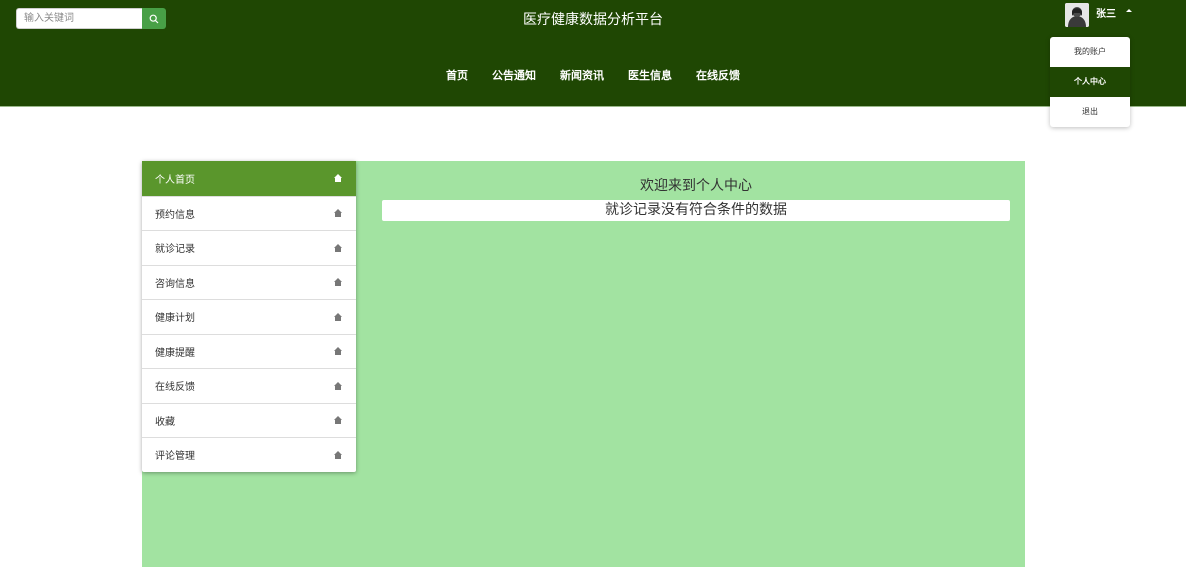 This screenshot has height=567, width=1186. Describe the element at coordinates (249, 282) in the screenshot. I see `sidebar-item-consultations: 咨询信息` at that location.